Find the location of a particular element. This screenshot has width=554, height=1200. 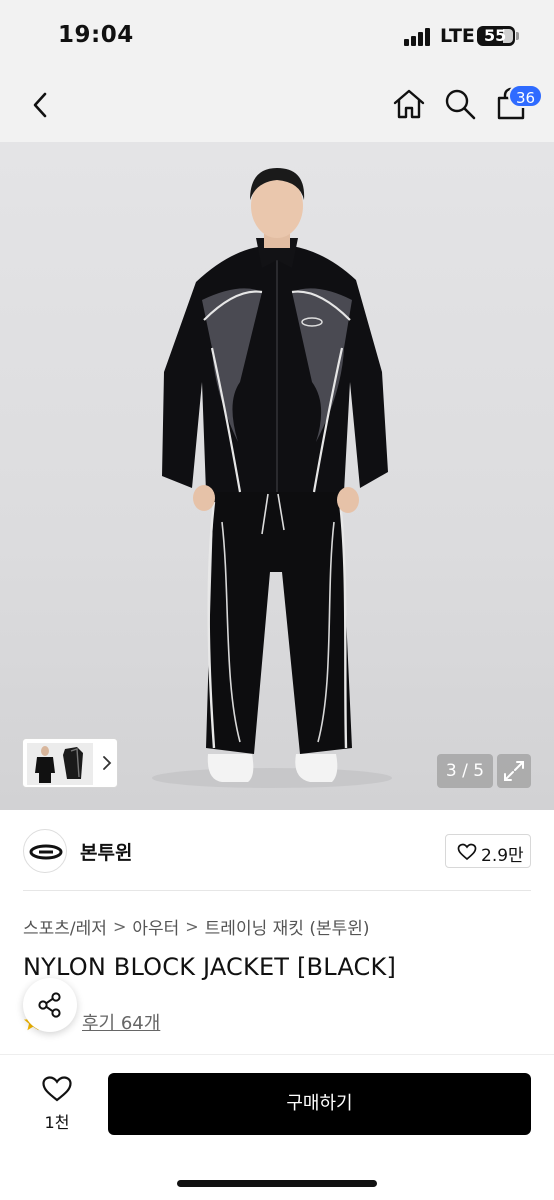

battery-icon: 55 is located at coordinates (496, 36).